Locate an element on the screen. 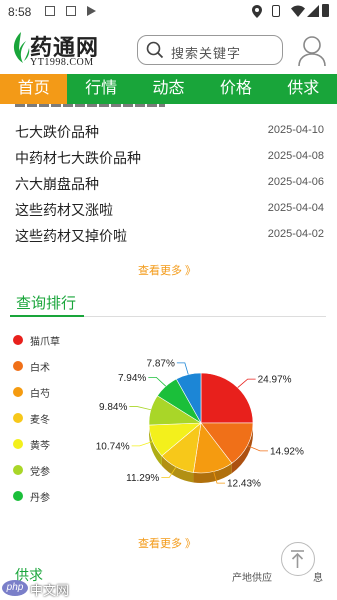 The width and height of the screenshot is (337, 600). wifi-icon is located at coordinates (298, 11).